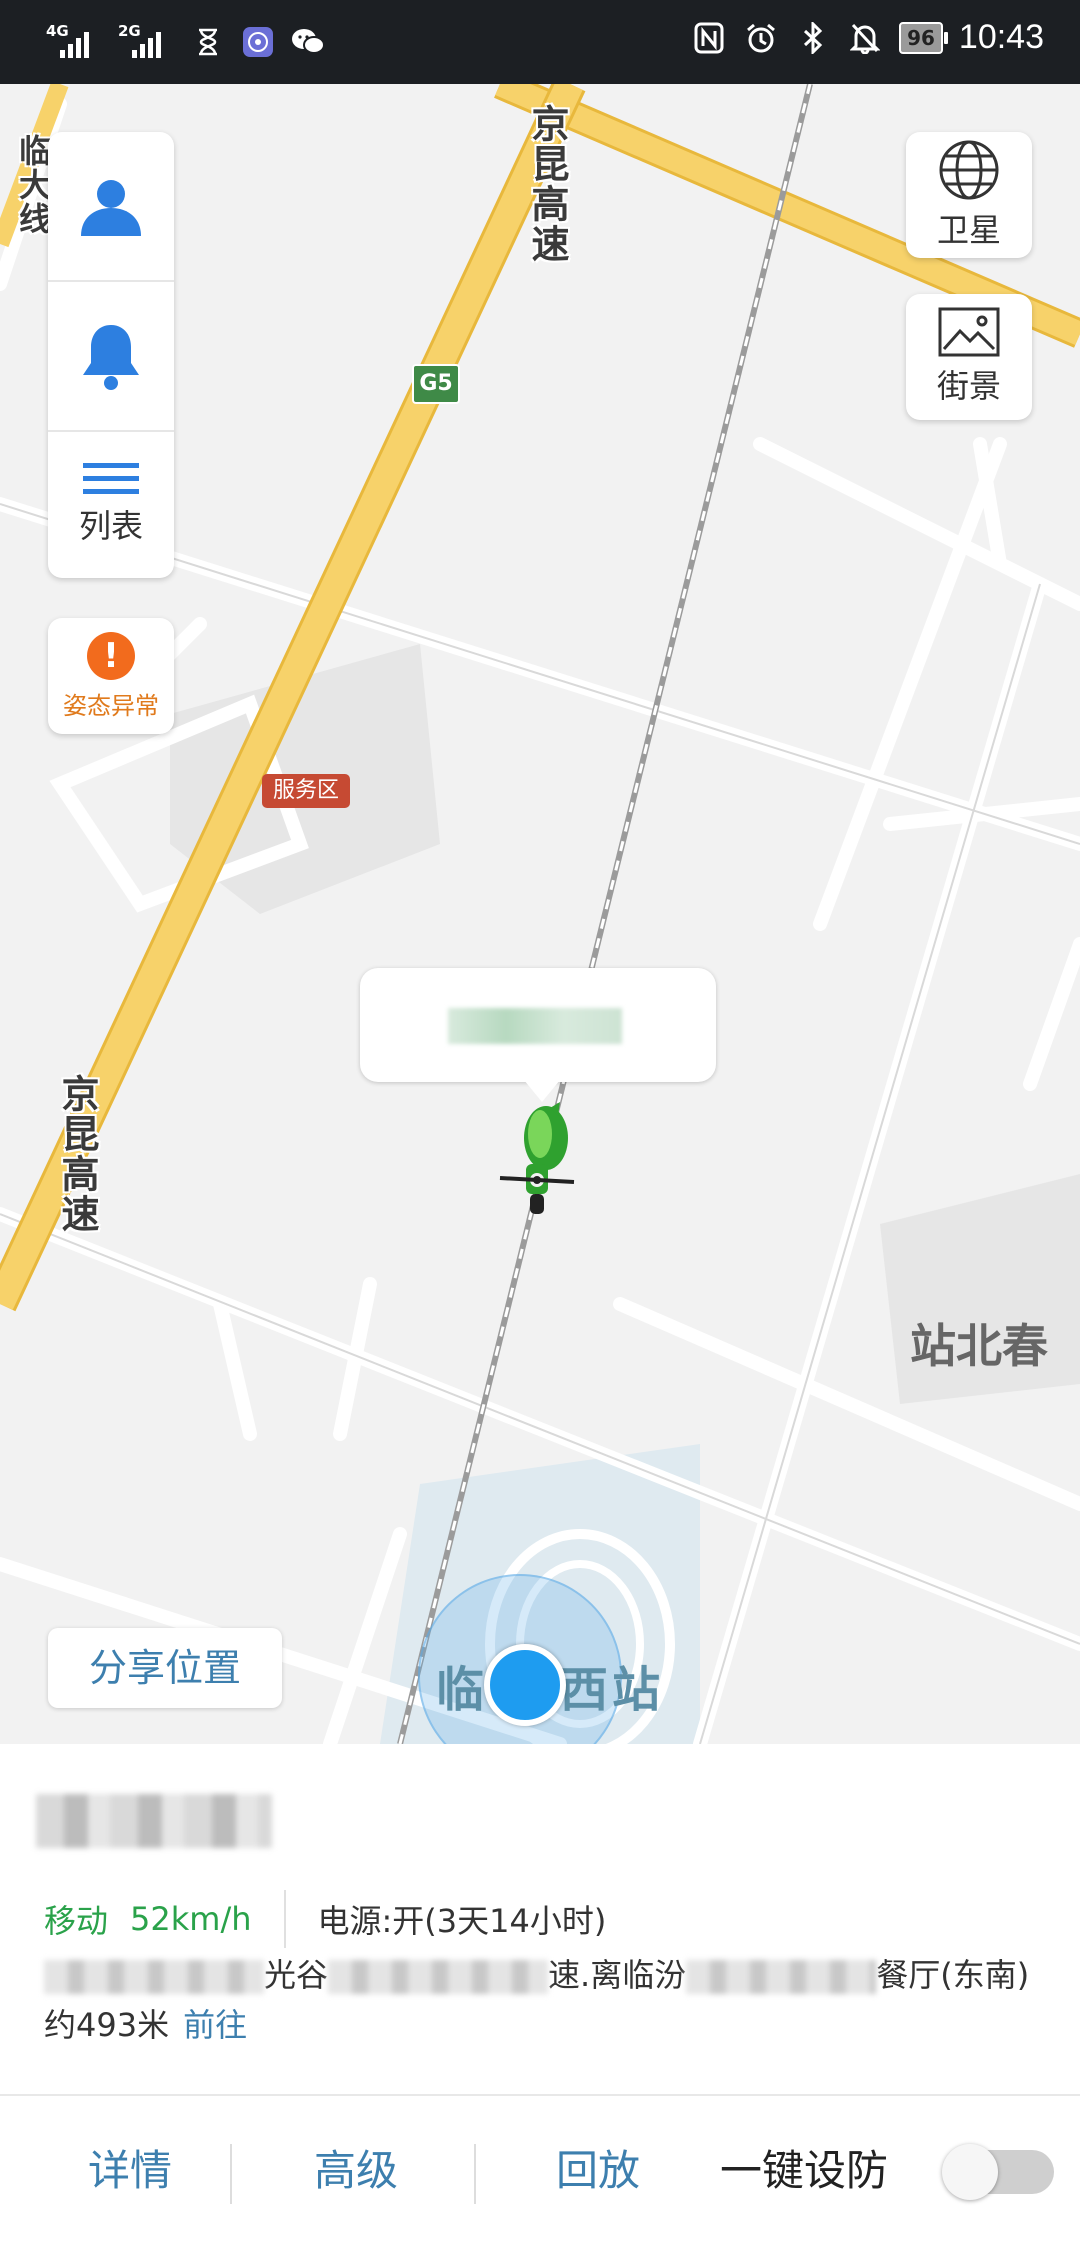 The height and width of the screenshot is (2246, 1080). I want to click on bell-icon, so click(111, 357).